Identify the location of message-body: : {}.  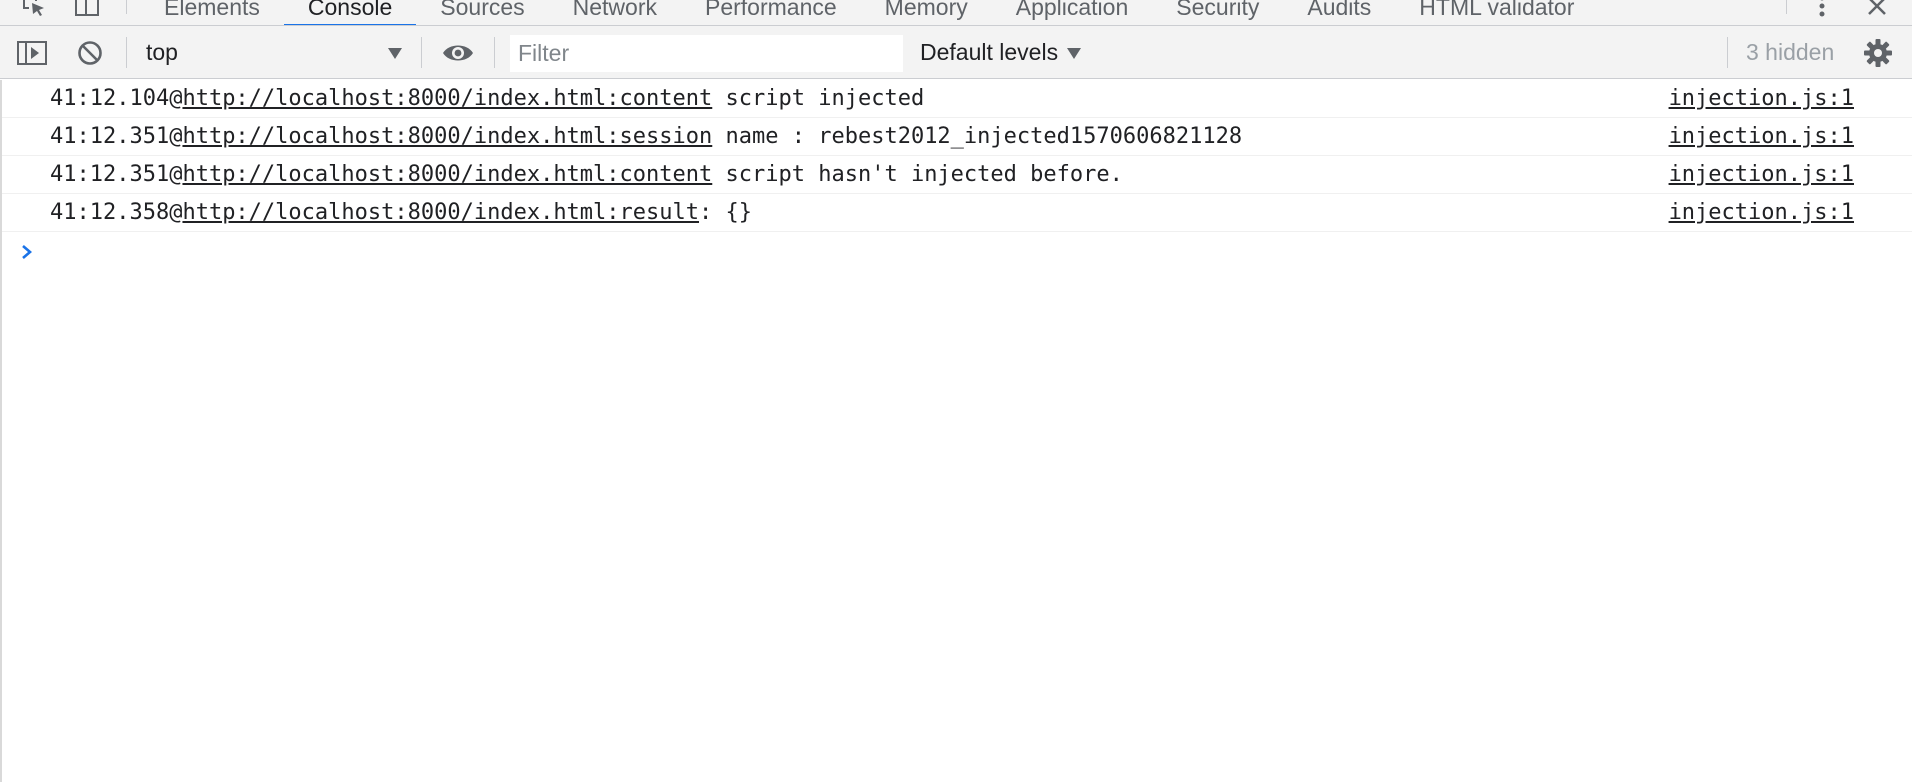
(725, 212).